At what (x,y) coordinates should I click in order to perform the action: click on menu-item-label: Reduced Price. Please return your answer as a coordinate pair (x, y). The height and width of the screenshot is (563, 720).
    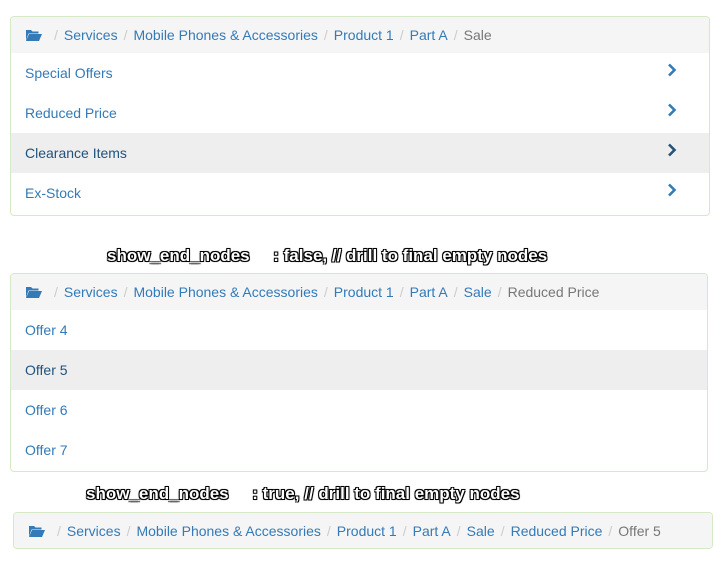
    Looking at the image, I should click on (71, 113).